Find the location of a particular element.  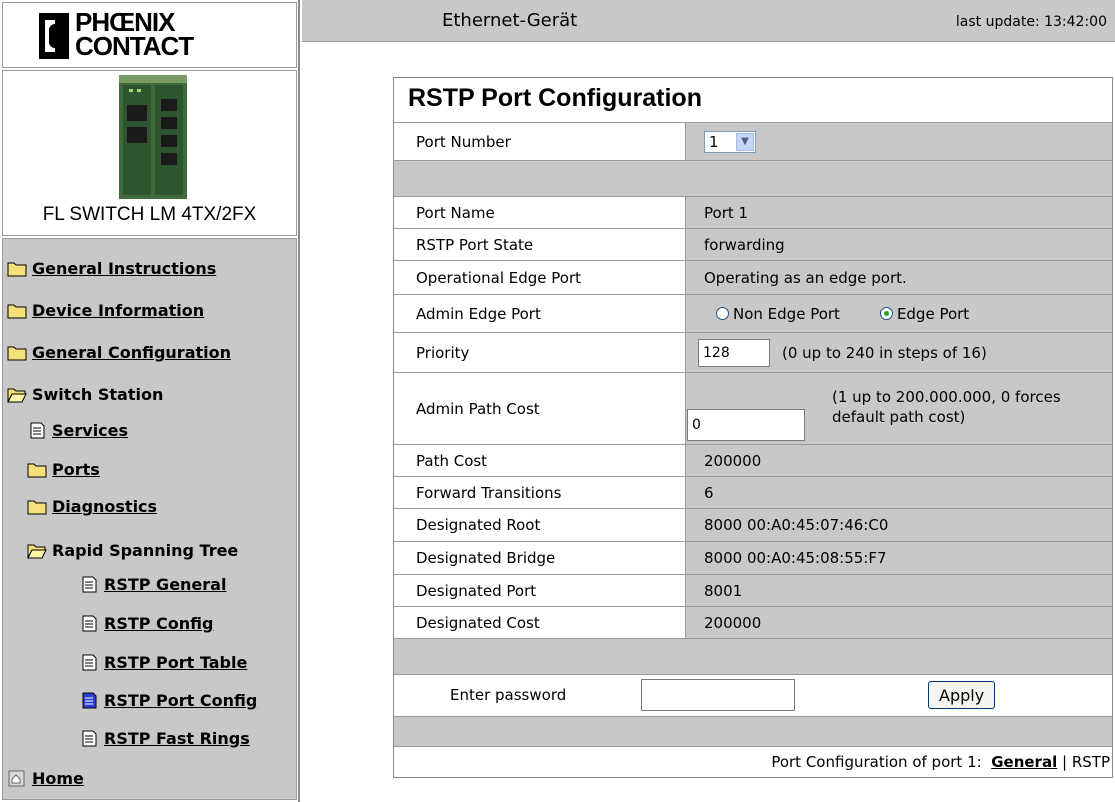

nav-device-information: Device Information is located at coordinates (105, 310).